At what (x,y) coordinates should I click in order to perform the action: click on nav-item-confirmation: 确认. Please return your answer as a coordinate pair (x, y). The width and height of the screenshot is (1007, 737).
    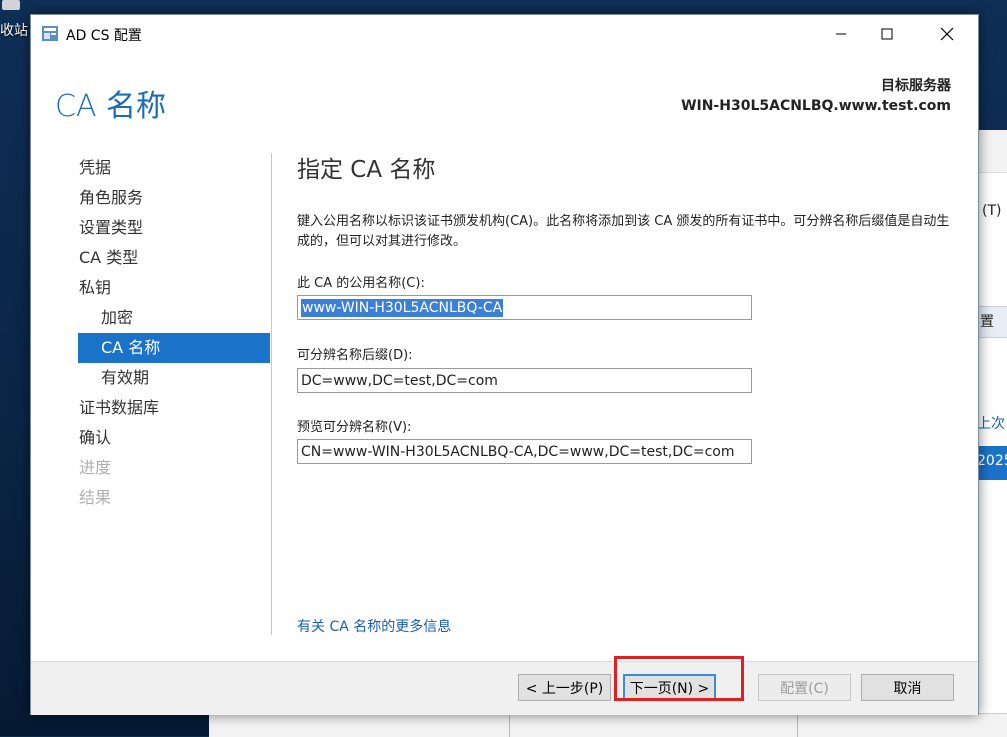
    Looking at the image, I should click on (174, 438).